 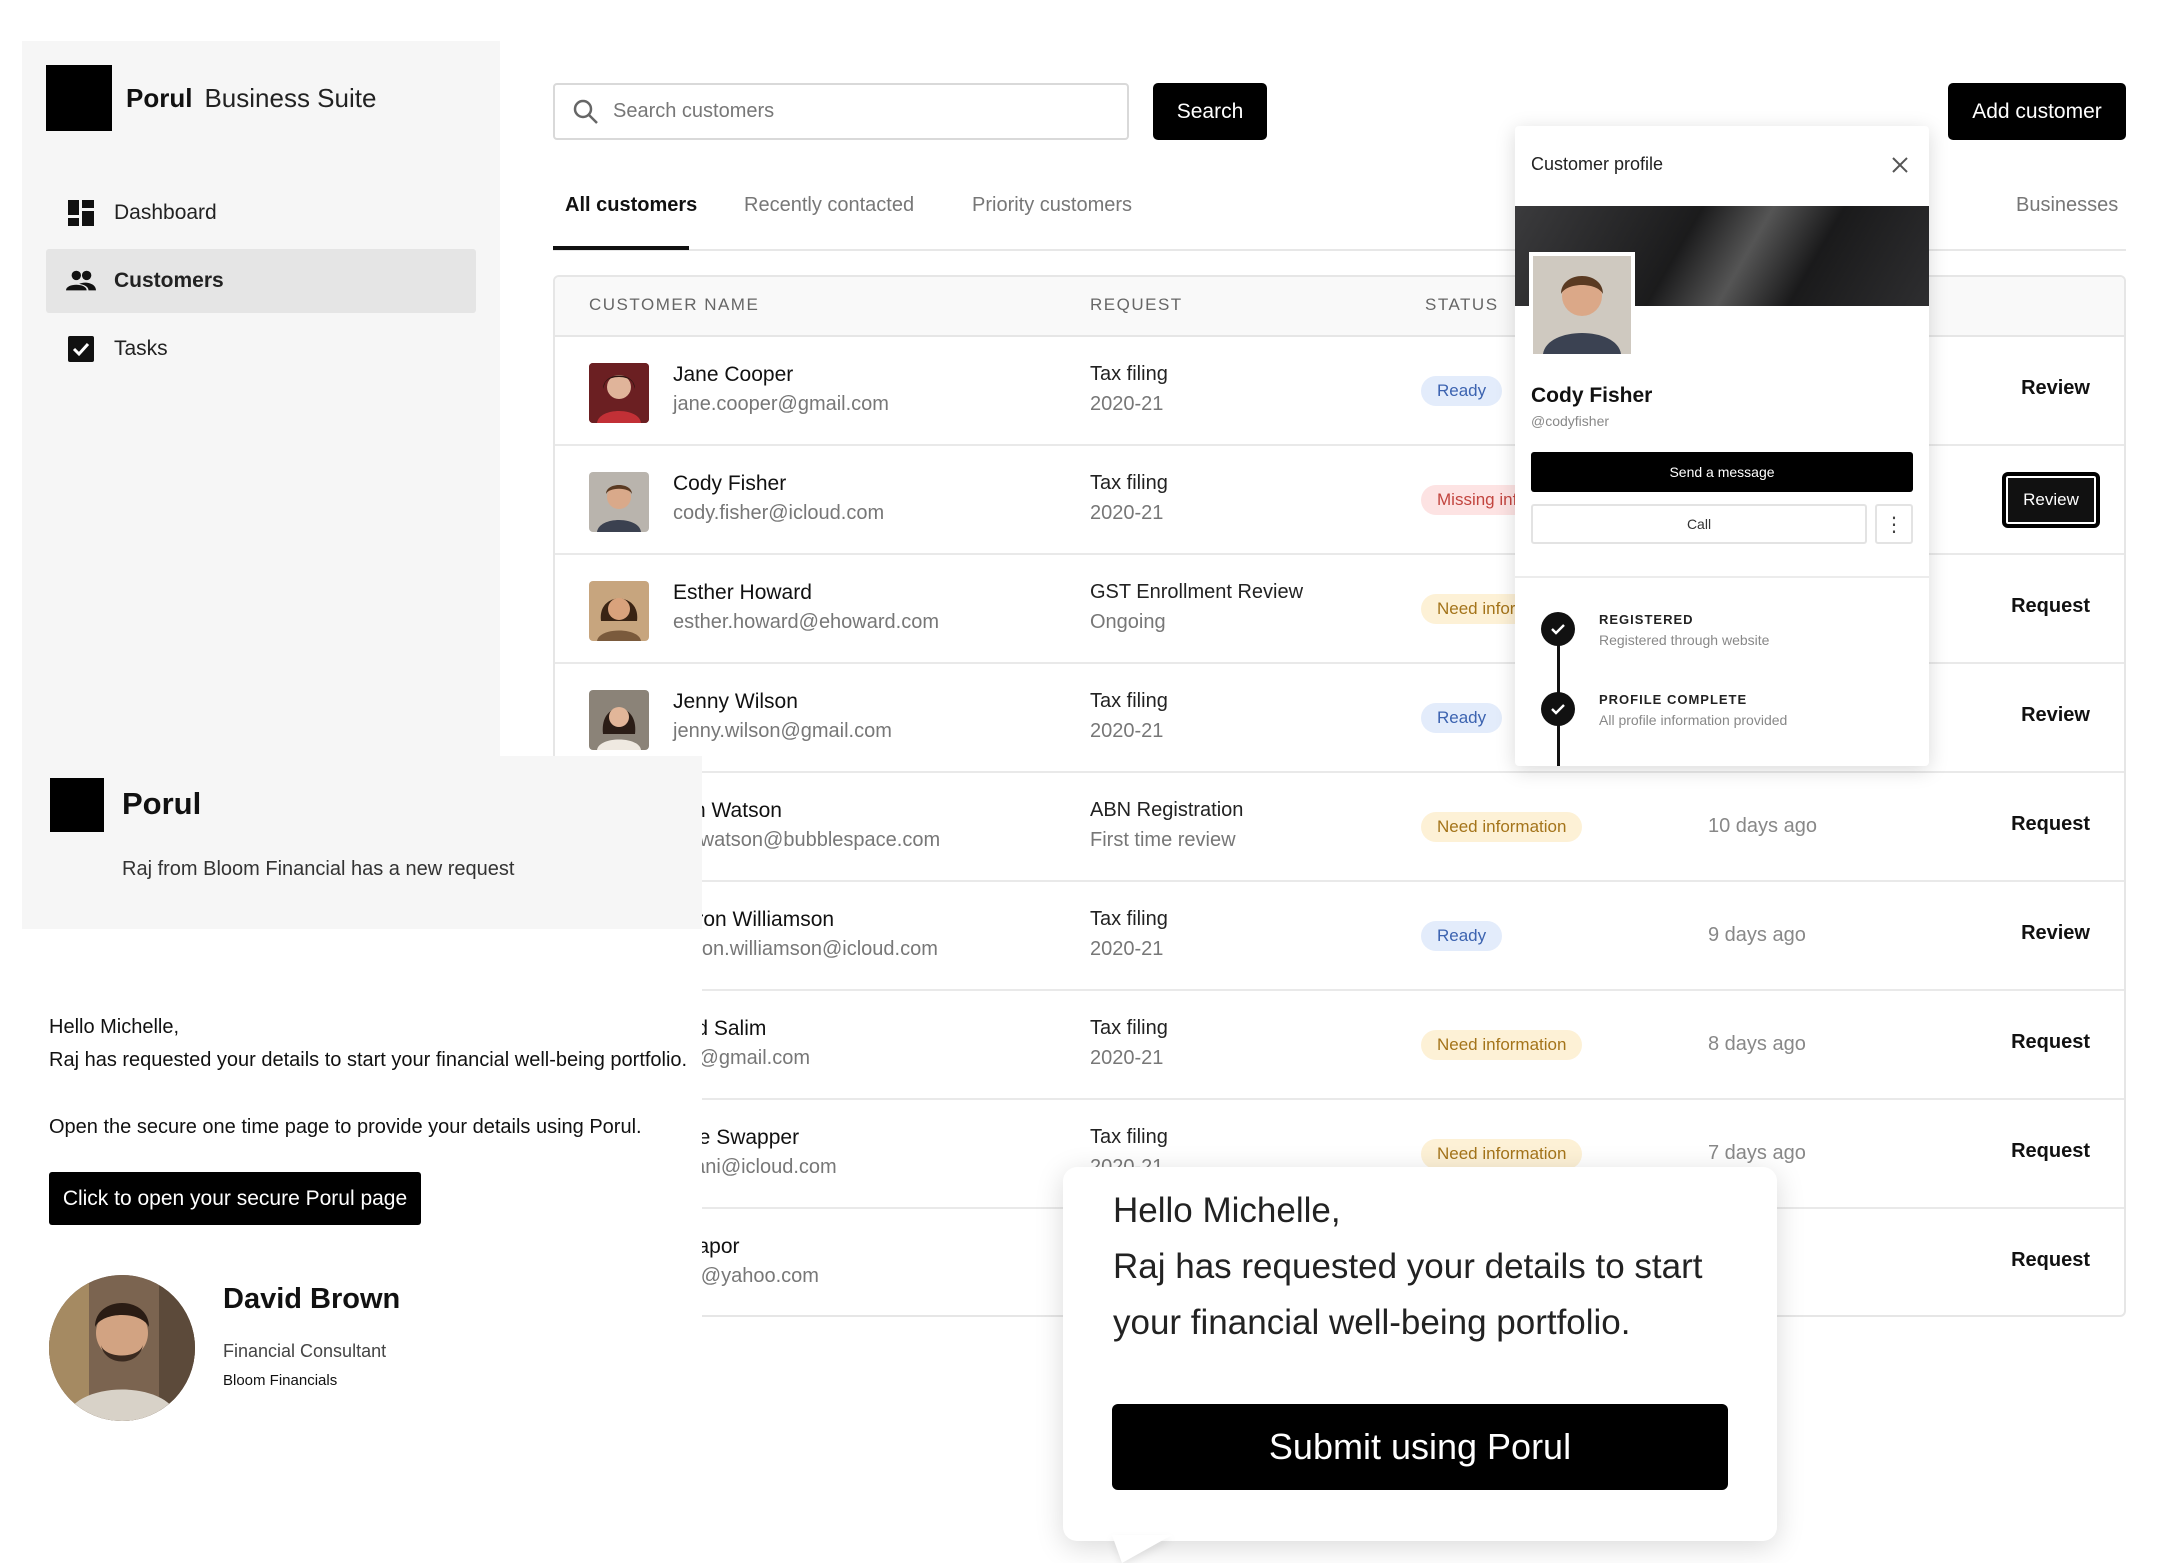 I want to click on customer-email: esther.howard@ehoward.com, so click(x=806, y=622).